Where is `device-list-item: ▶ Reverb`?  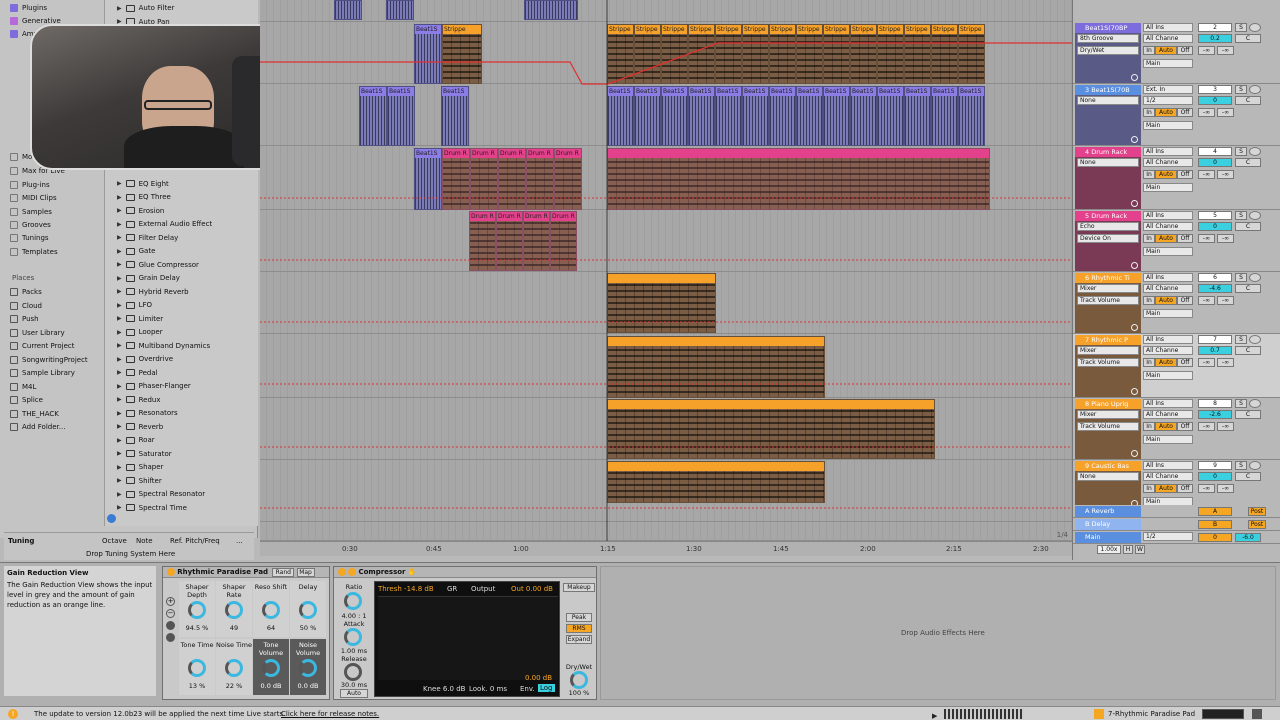
device-list-item: ▶ Reverb is located at coordinates (140, 427).